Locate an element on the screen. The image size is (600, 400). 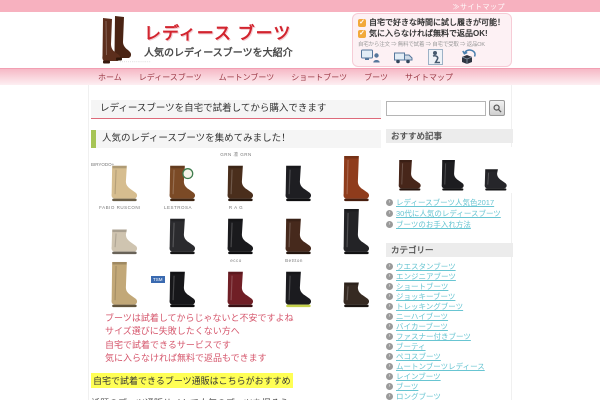
nav-item-short-boots: ショートブーツ is located at coordinates (319, 77).